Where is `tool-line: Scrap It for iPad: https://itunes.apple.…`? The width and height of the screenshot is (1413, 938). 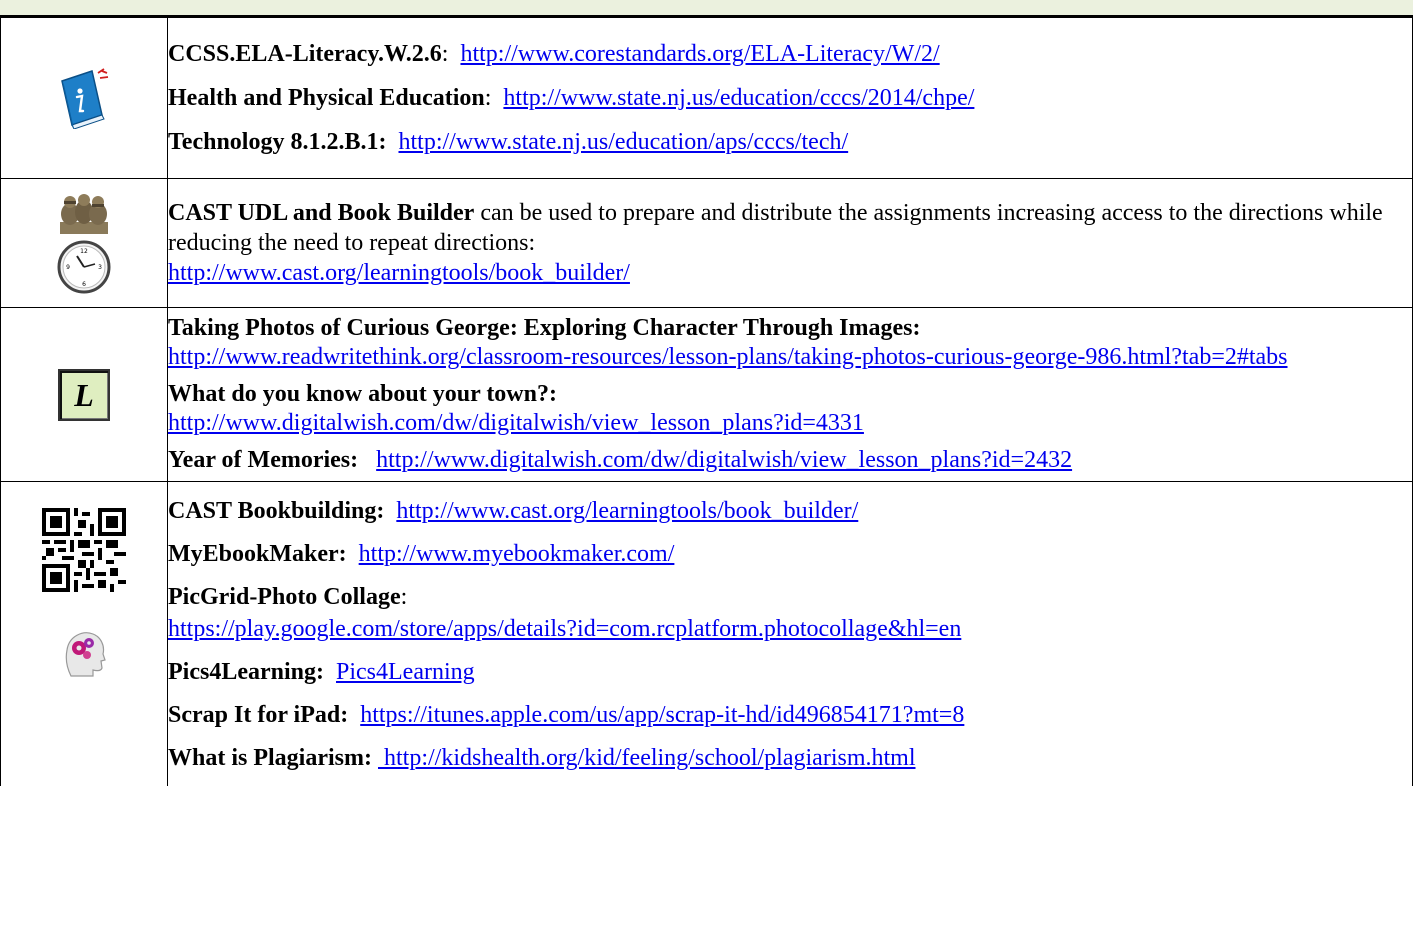 tool-line: Scrap It for iPad: https://itunes.apple.… is located at coordinates (790, 715).